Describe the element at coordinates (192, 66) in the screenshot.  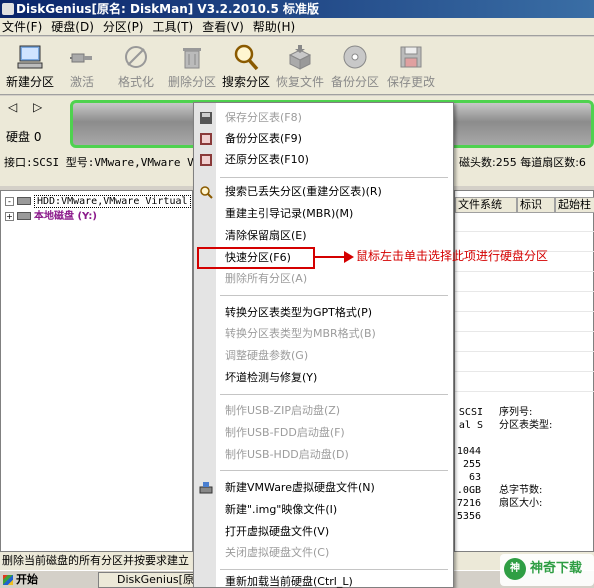
I see `delete-partition-button: 删除分区` at that location.